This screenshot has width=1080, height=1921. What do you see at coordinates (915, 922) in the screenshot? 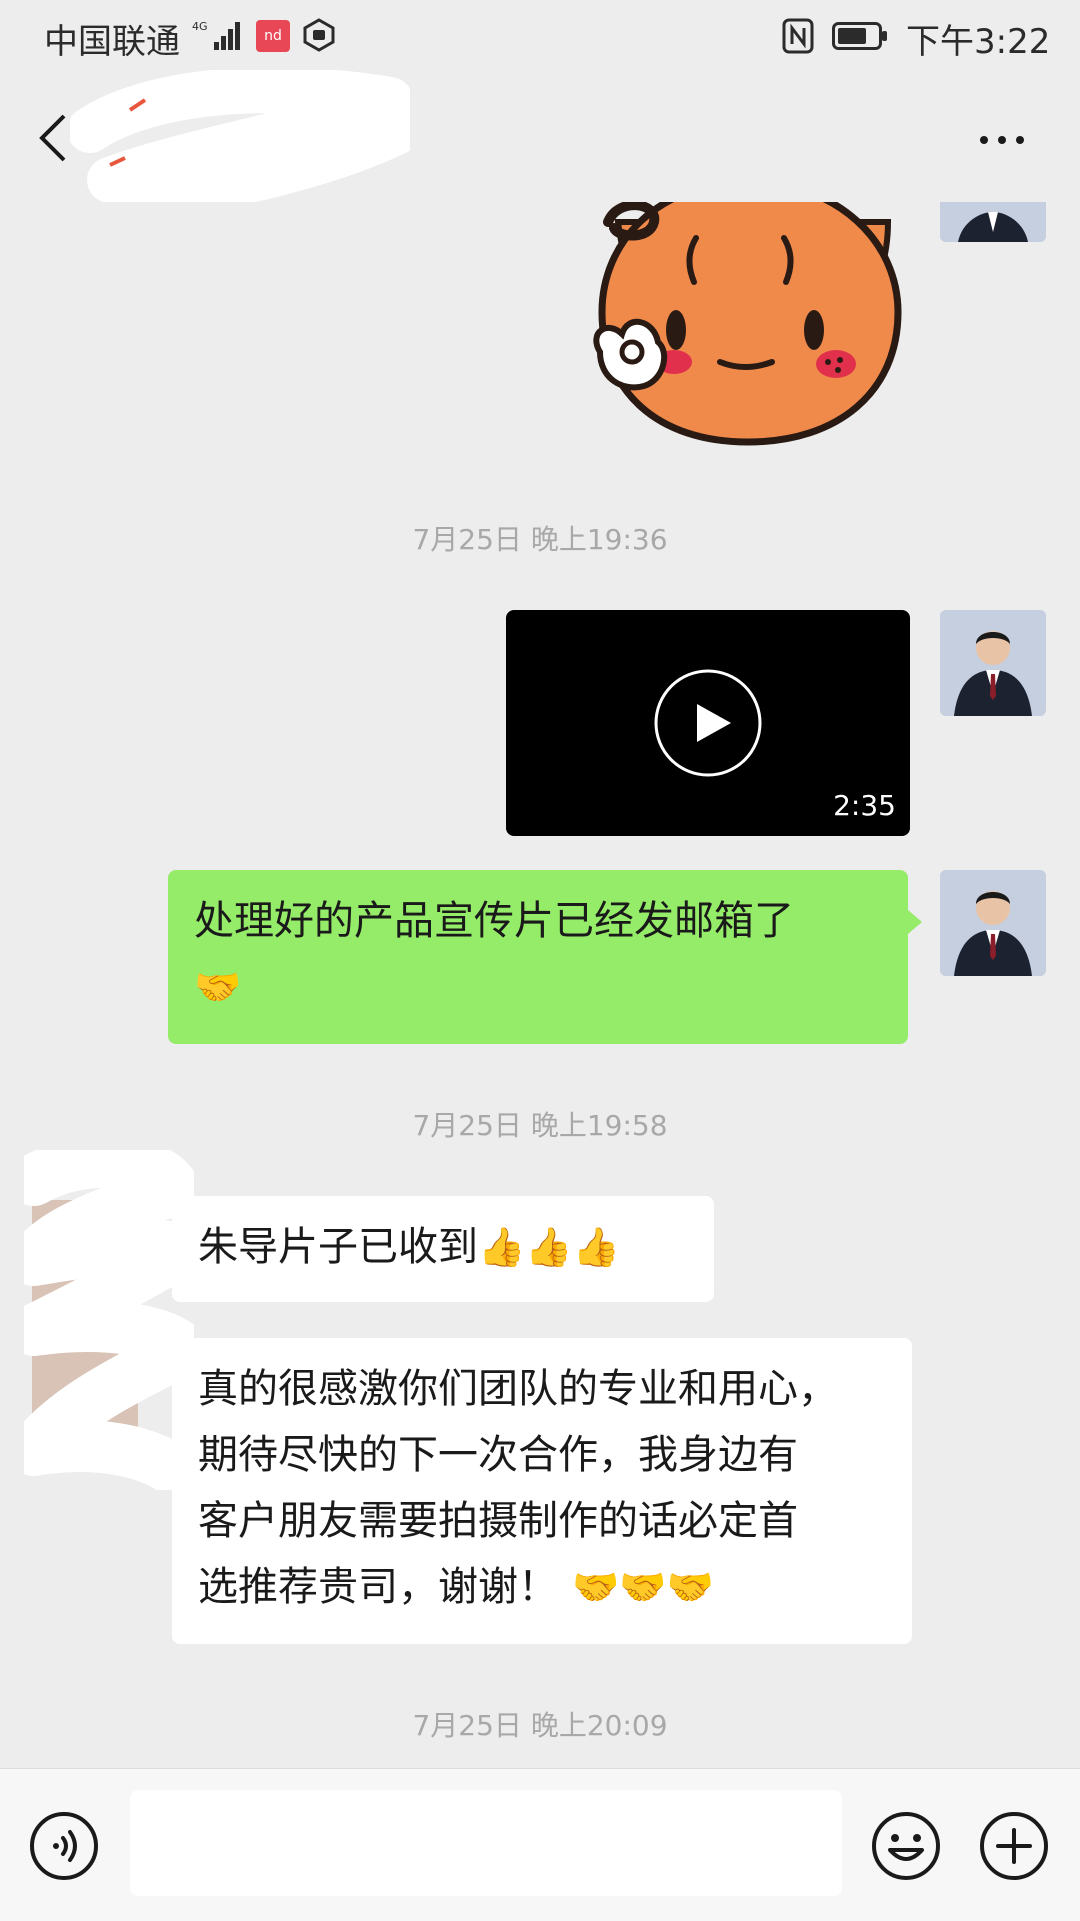
I see `bubble-tail` at bounding box center [915, 922].